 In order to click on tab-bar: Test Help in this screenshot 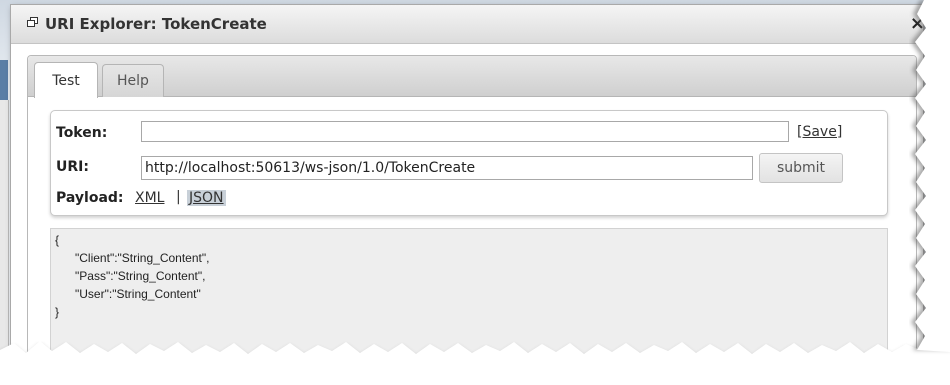, I will do `click(472, 77)`.